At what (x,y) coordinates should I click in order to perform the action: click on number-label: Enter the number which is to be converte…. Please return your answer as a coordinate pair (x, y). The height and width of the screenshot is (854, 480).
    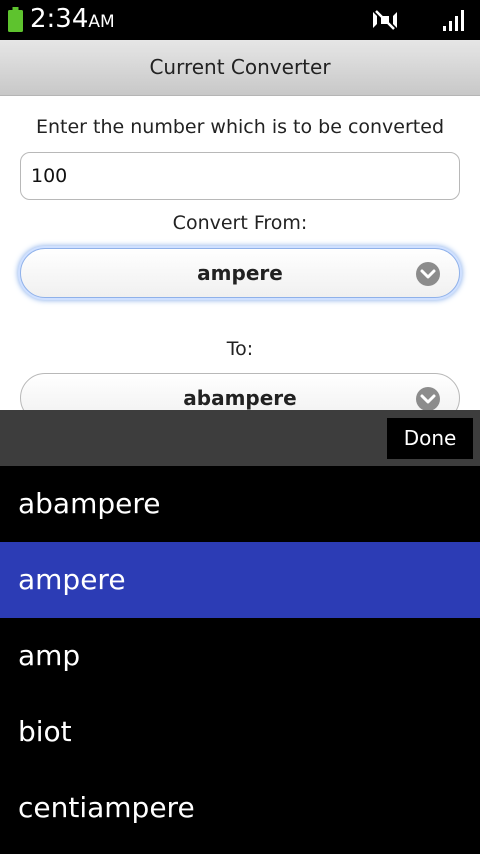
    Looking at the image, I should click on (240, 127).